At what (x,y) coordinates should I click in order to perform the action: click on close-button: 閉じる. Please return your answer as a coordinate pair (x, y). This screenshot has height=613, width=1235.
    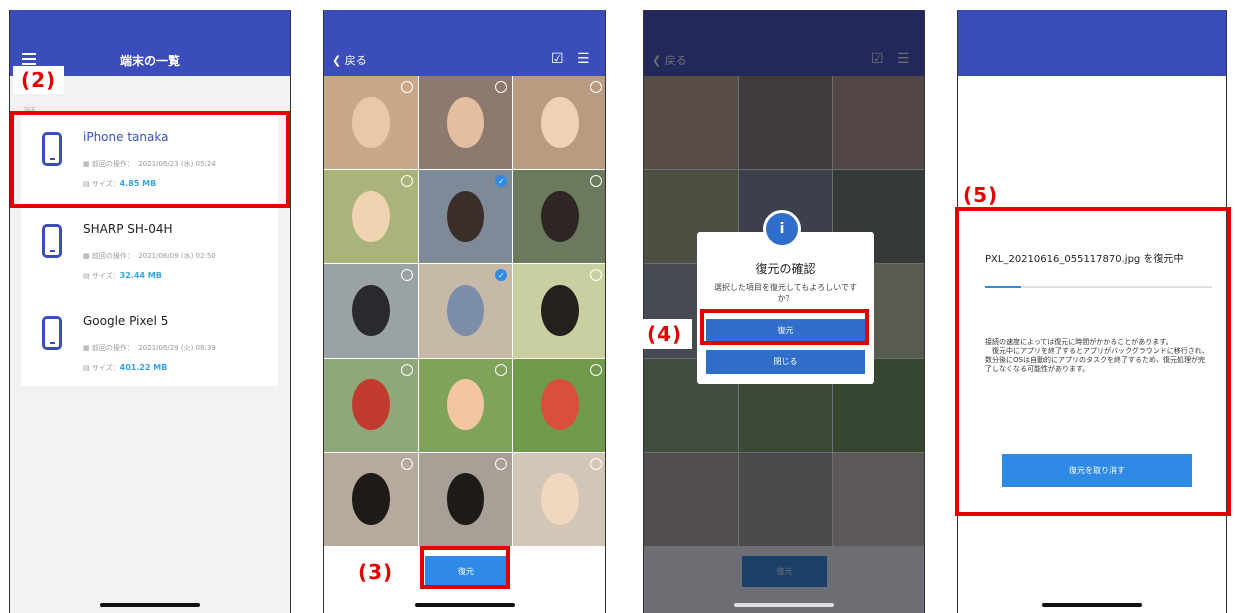
    Looking at the image, I should click on (785, 362).